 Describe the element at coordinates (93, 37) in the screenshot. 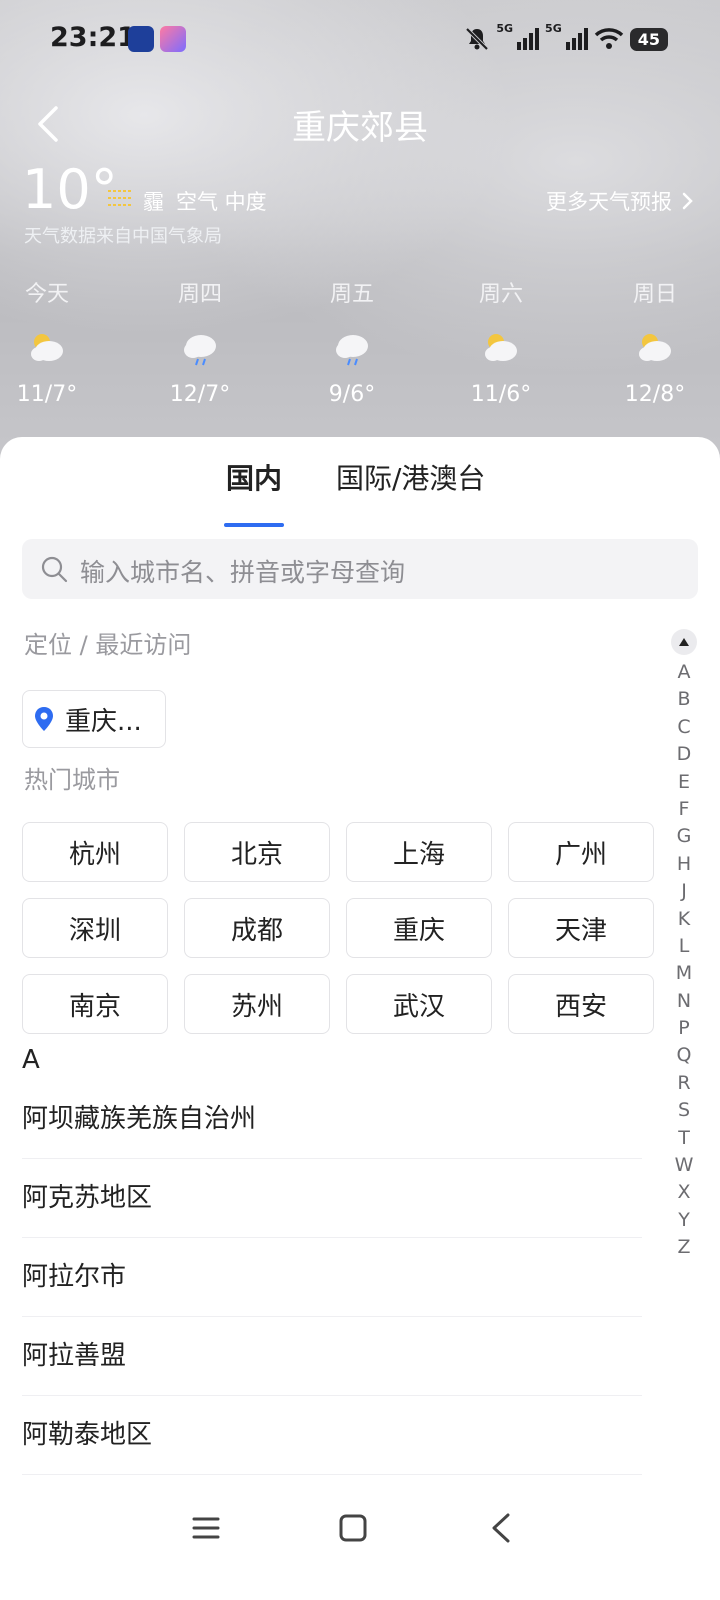

I see `status-time: 23:21` at that location.